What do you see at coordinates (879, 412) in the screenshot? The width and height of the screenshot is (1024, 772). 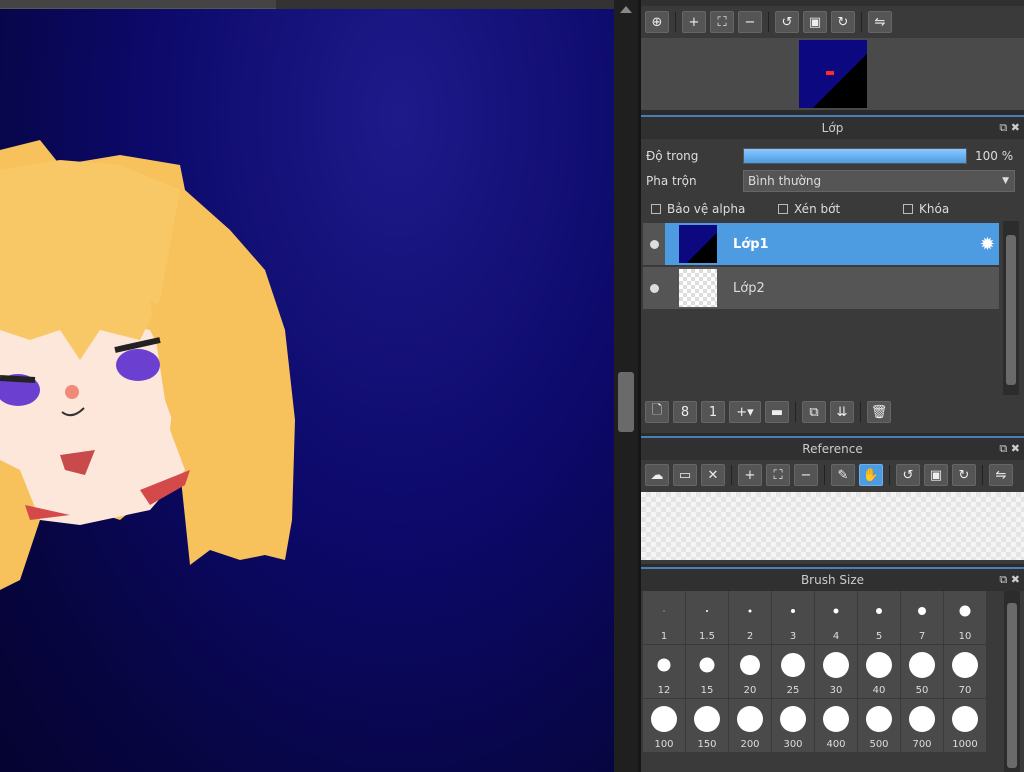 I see `trash-icon: 🗑` at bounding box center [879, 412].